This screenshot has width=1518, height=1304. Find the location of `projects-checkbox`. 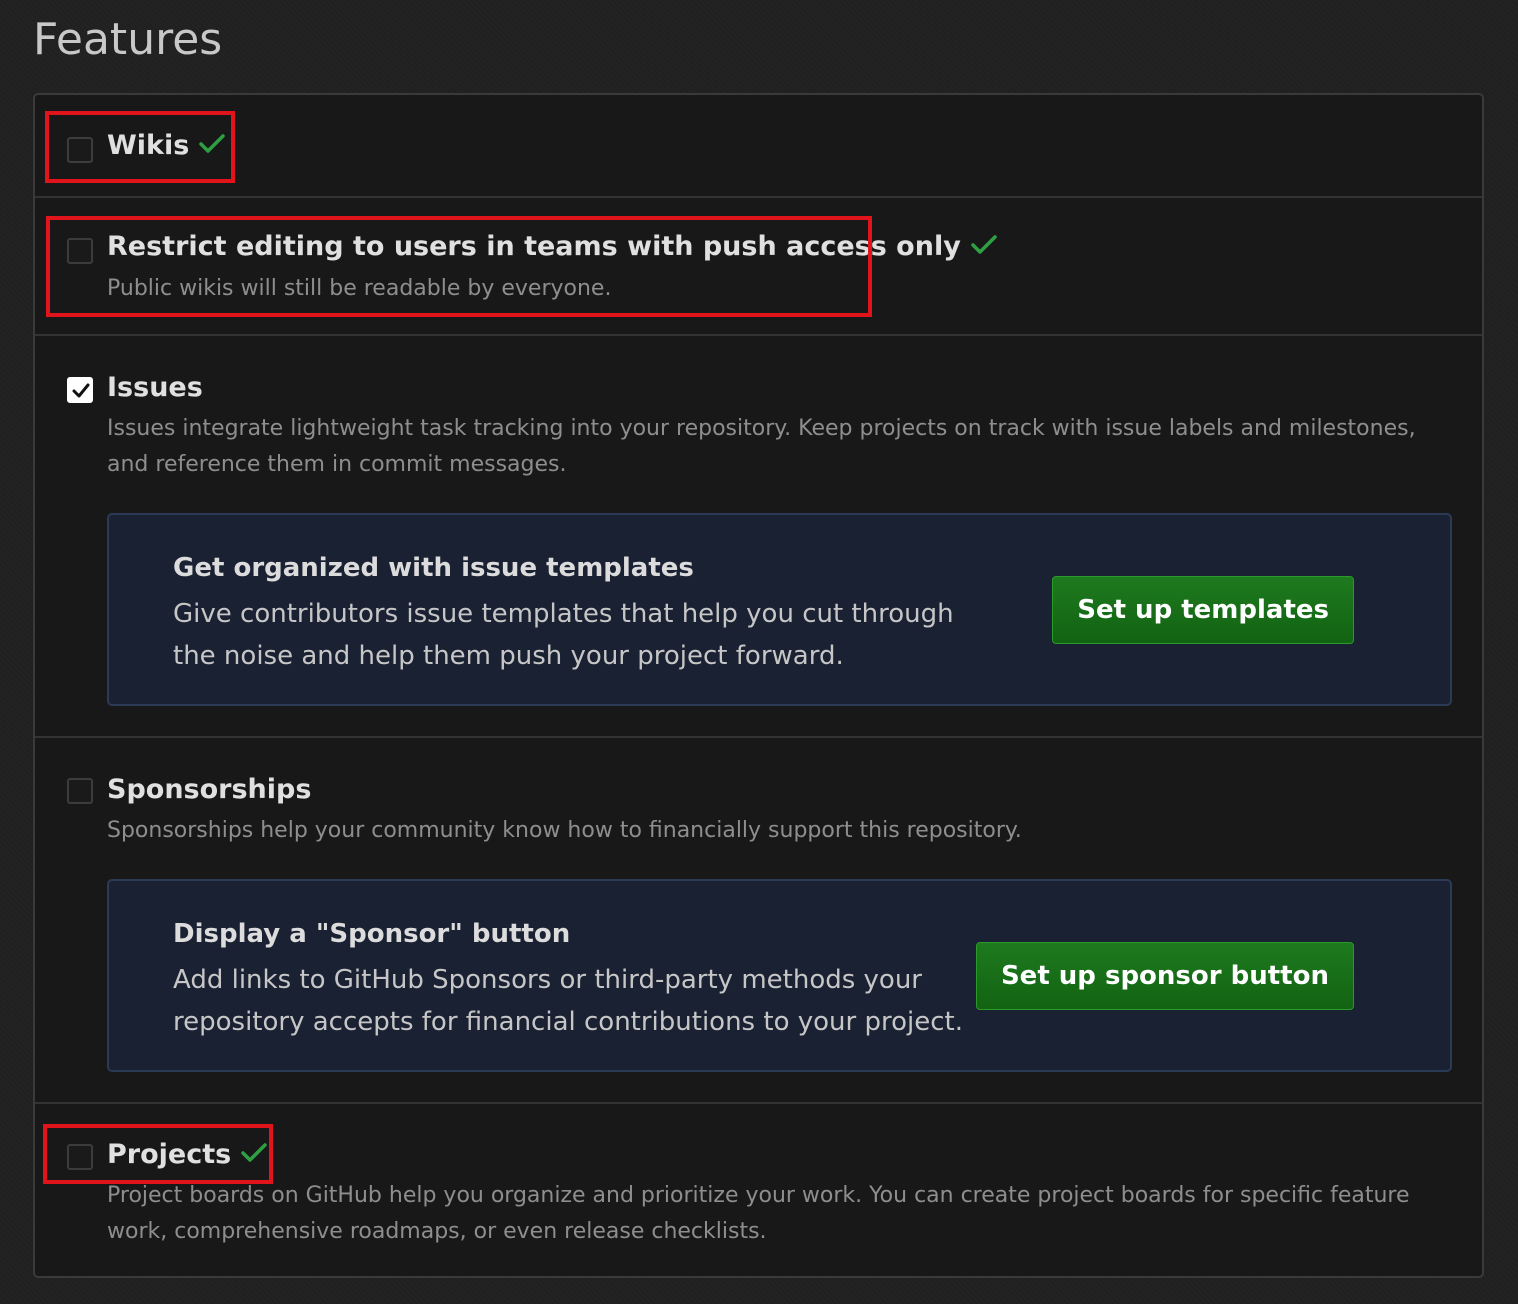

projects-checkbox is located at coordinates (80, 1157).